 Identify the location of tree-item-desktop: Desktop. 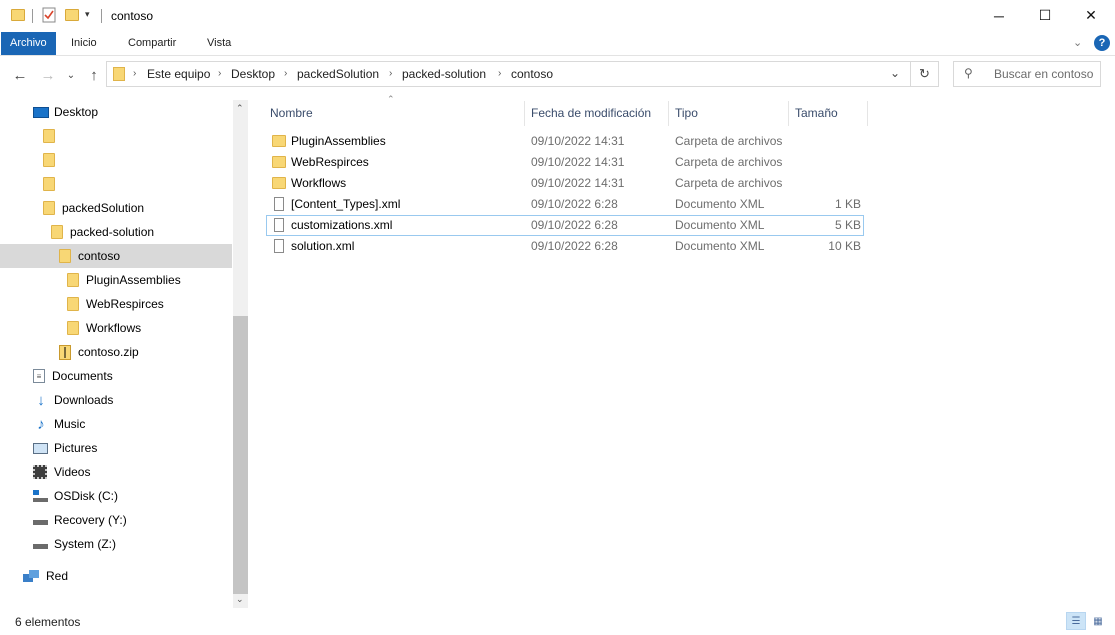
(116, 112).